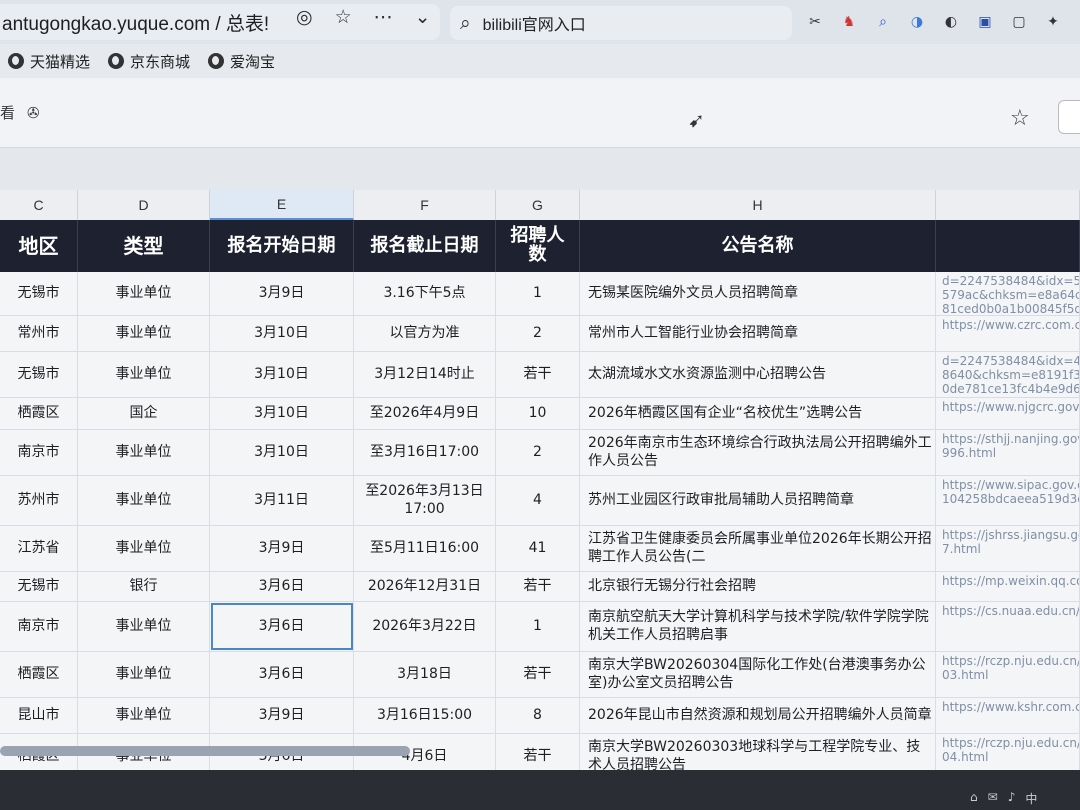 Image resolution: width=1080 pixels, height=810 pixels. I want to click on cell-start-selected: 3月6日, so click(282, 626).